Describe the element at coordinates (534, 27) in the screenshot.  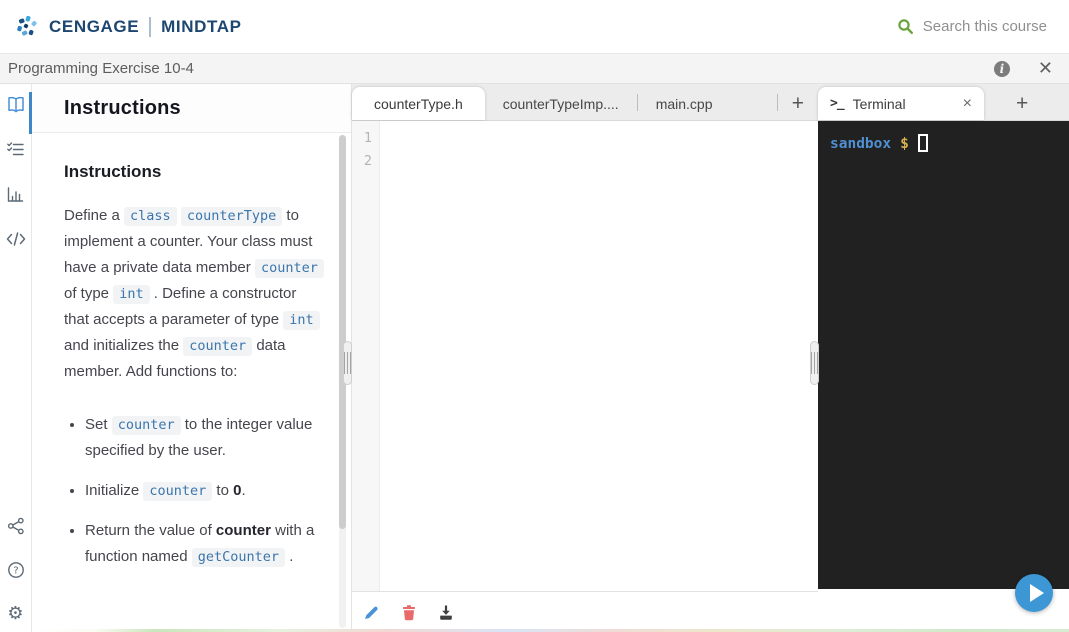
I see `top-brand-bar: CENGAGE MINDTAP Search this course` at that location.